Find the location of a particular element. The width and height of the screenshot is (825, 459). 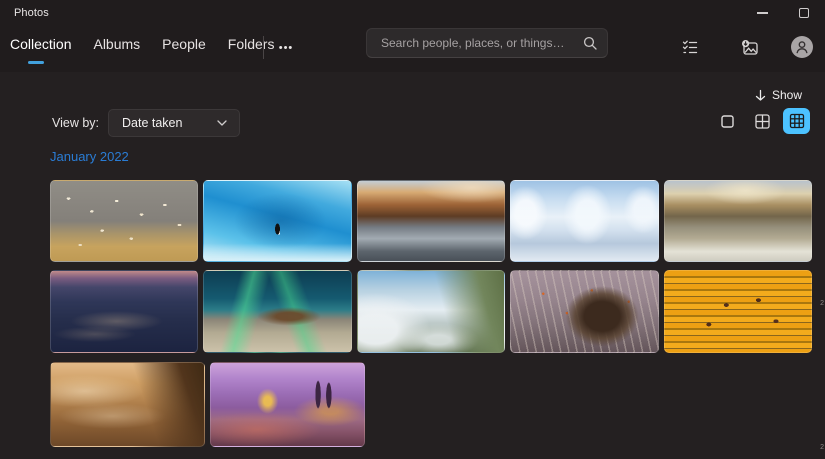

search-input is located at coordinates (479, 43).